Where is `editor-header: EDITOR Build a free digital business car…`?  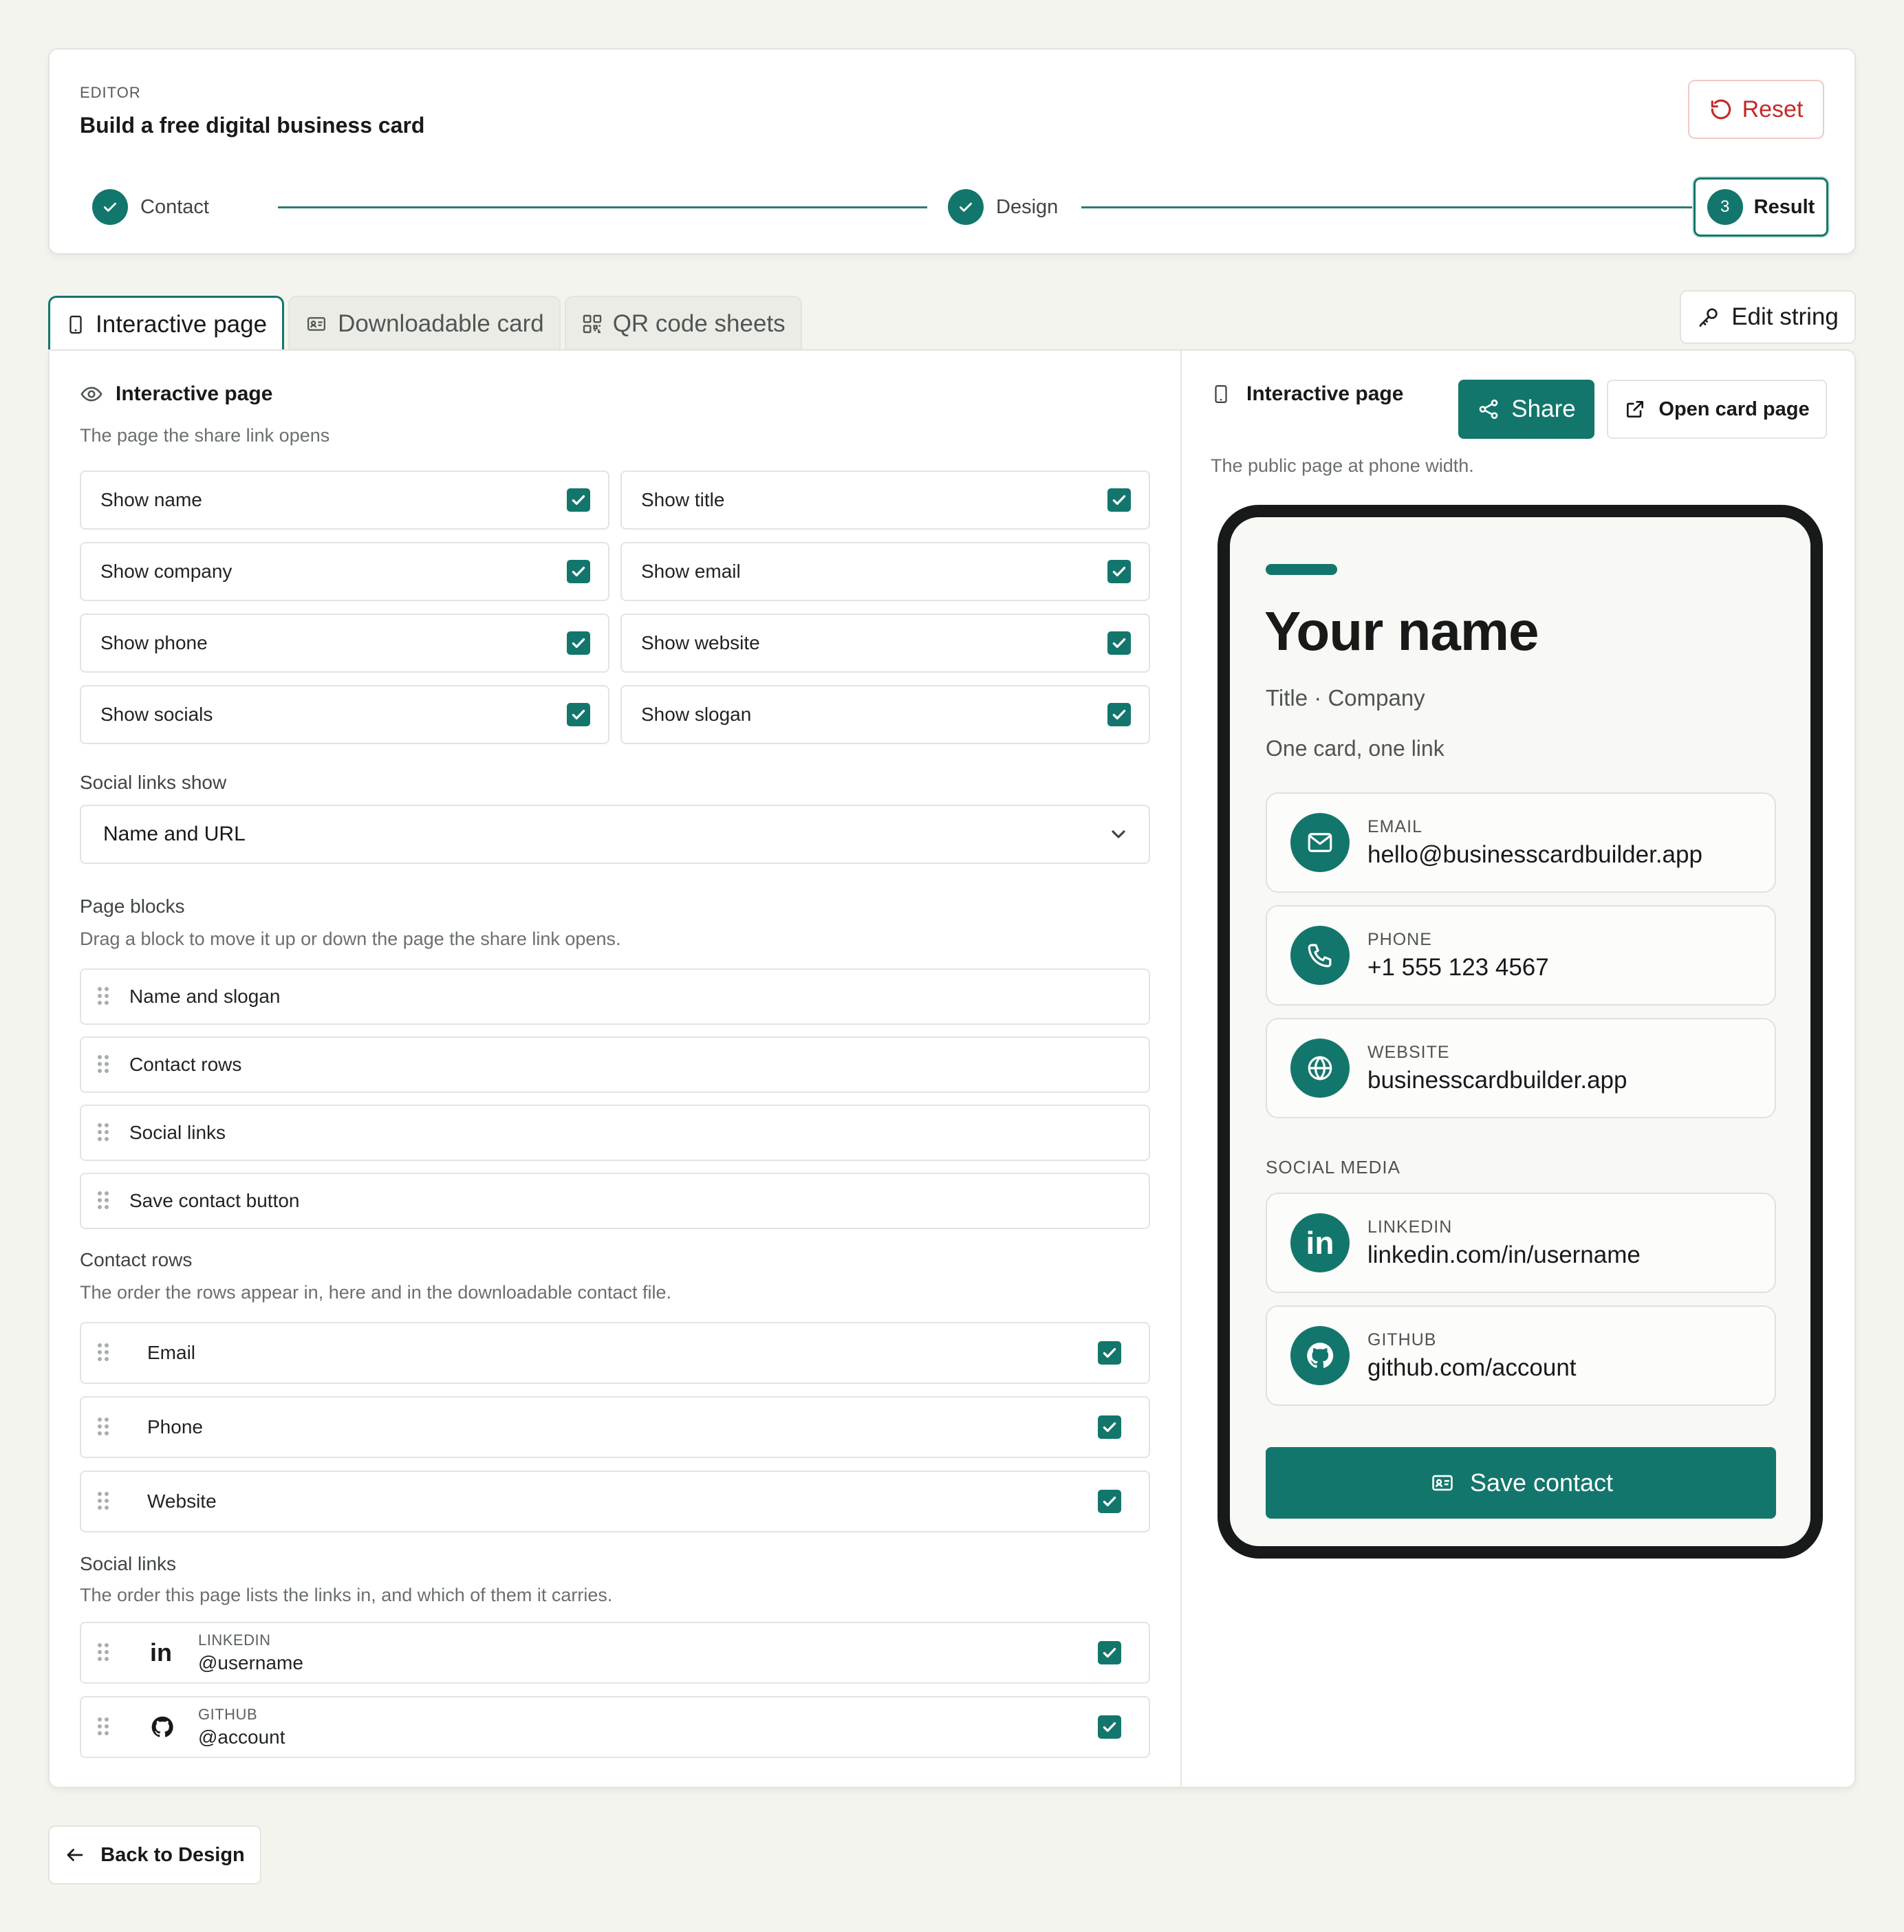
editor-header: EDITOR Build a free digital business car… is located at coordinates (952, 151).